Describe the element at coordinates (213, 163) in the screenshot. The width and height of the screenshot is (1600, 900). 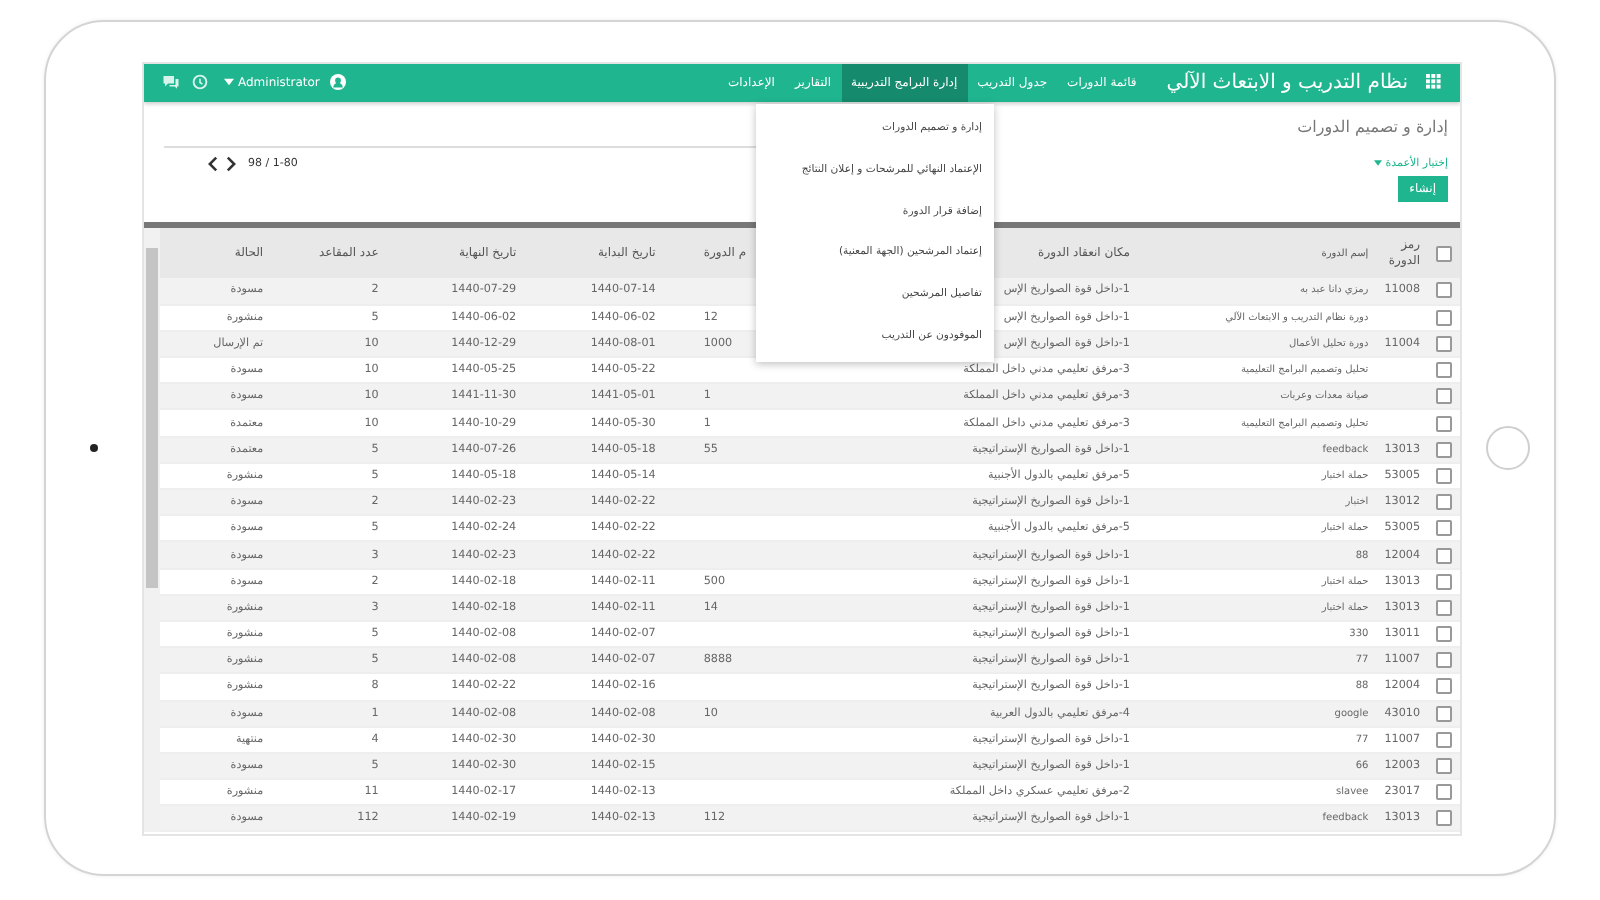
I see `previous-icon` at that location.